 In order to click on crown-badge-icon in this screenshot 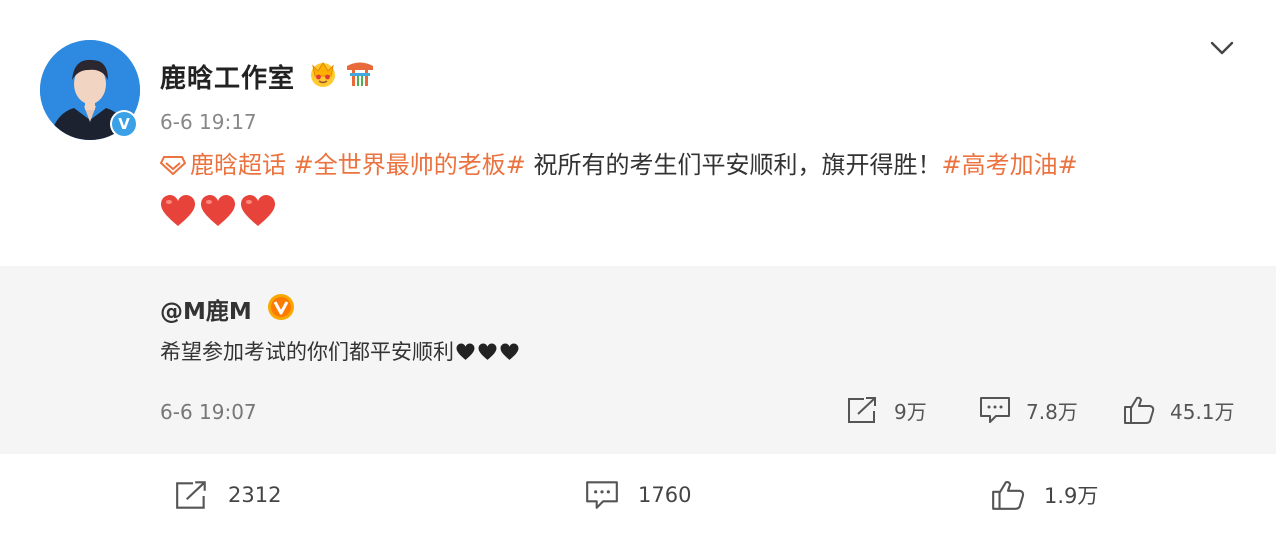, I will do `click(323, 73)`.